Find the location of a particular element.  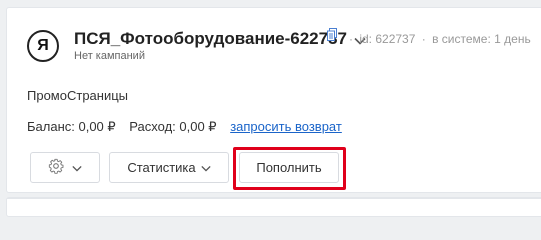

next-account-card is located at coordinates (273, 207).